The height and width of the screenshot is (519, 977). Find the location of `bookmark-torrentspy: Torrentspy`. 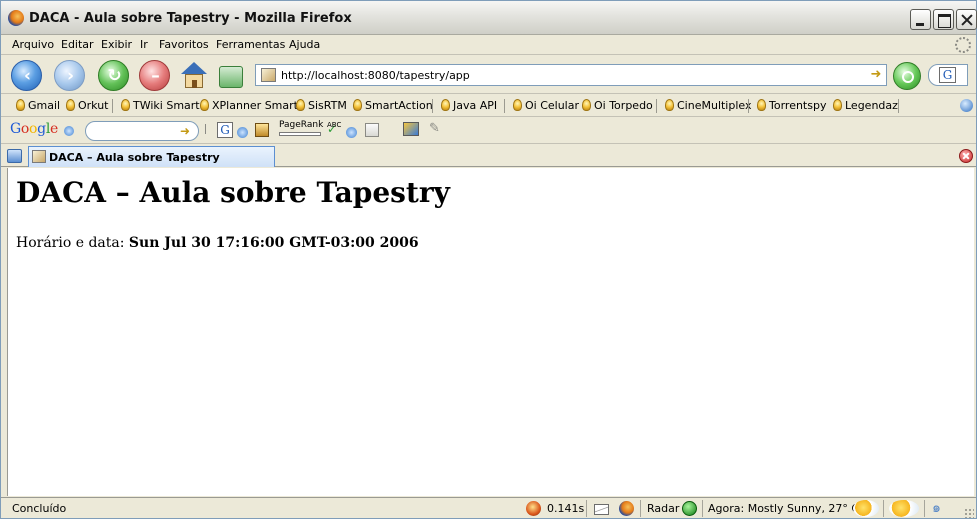

bookmark-torrentspy: Torrentspy is located at coordinates (791, 105).